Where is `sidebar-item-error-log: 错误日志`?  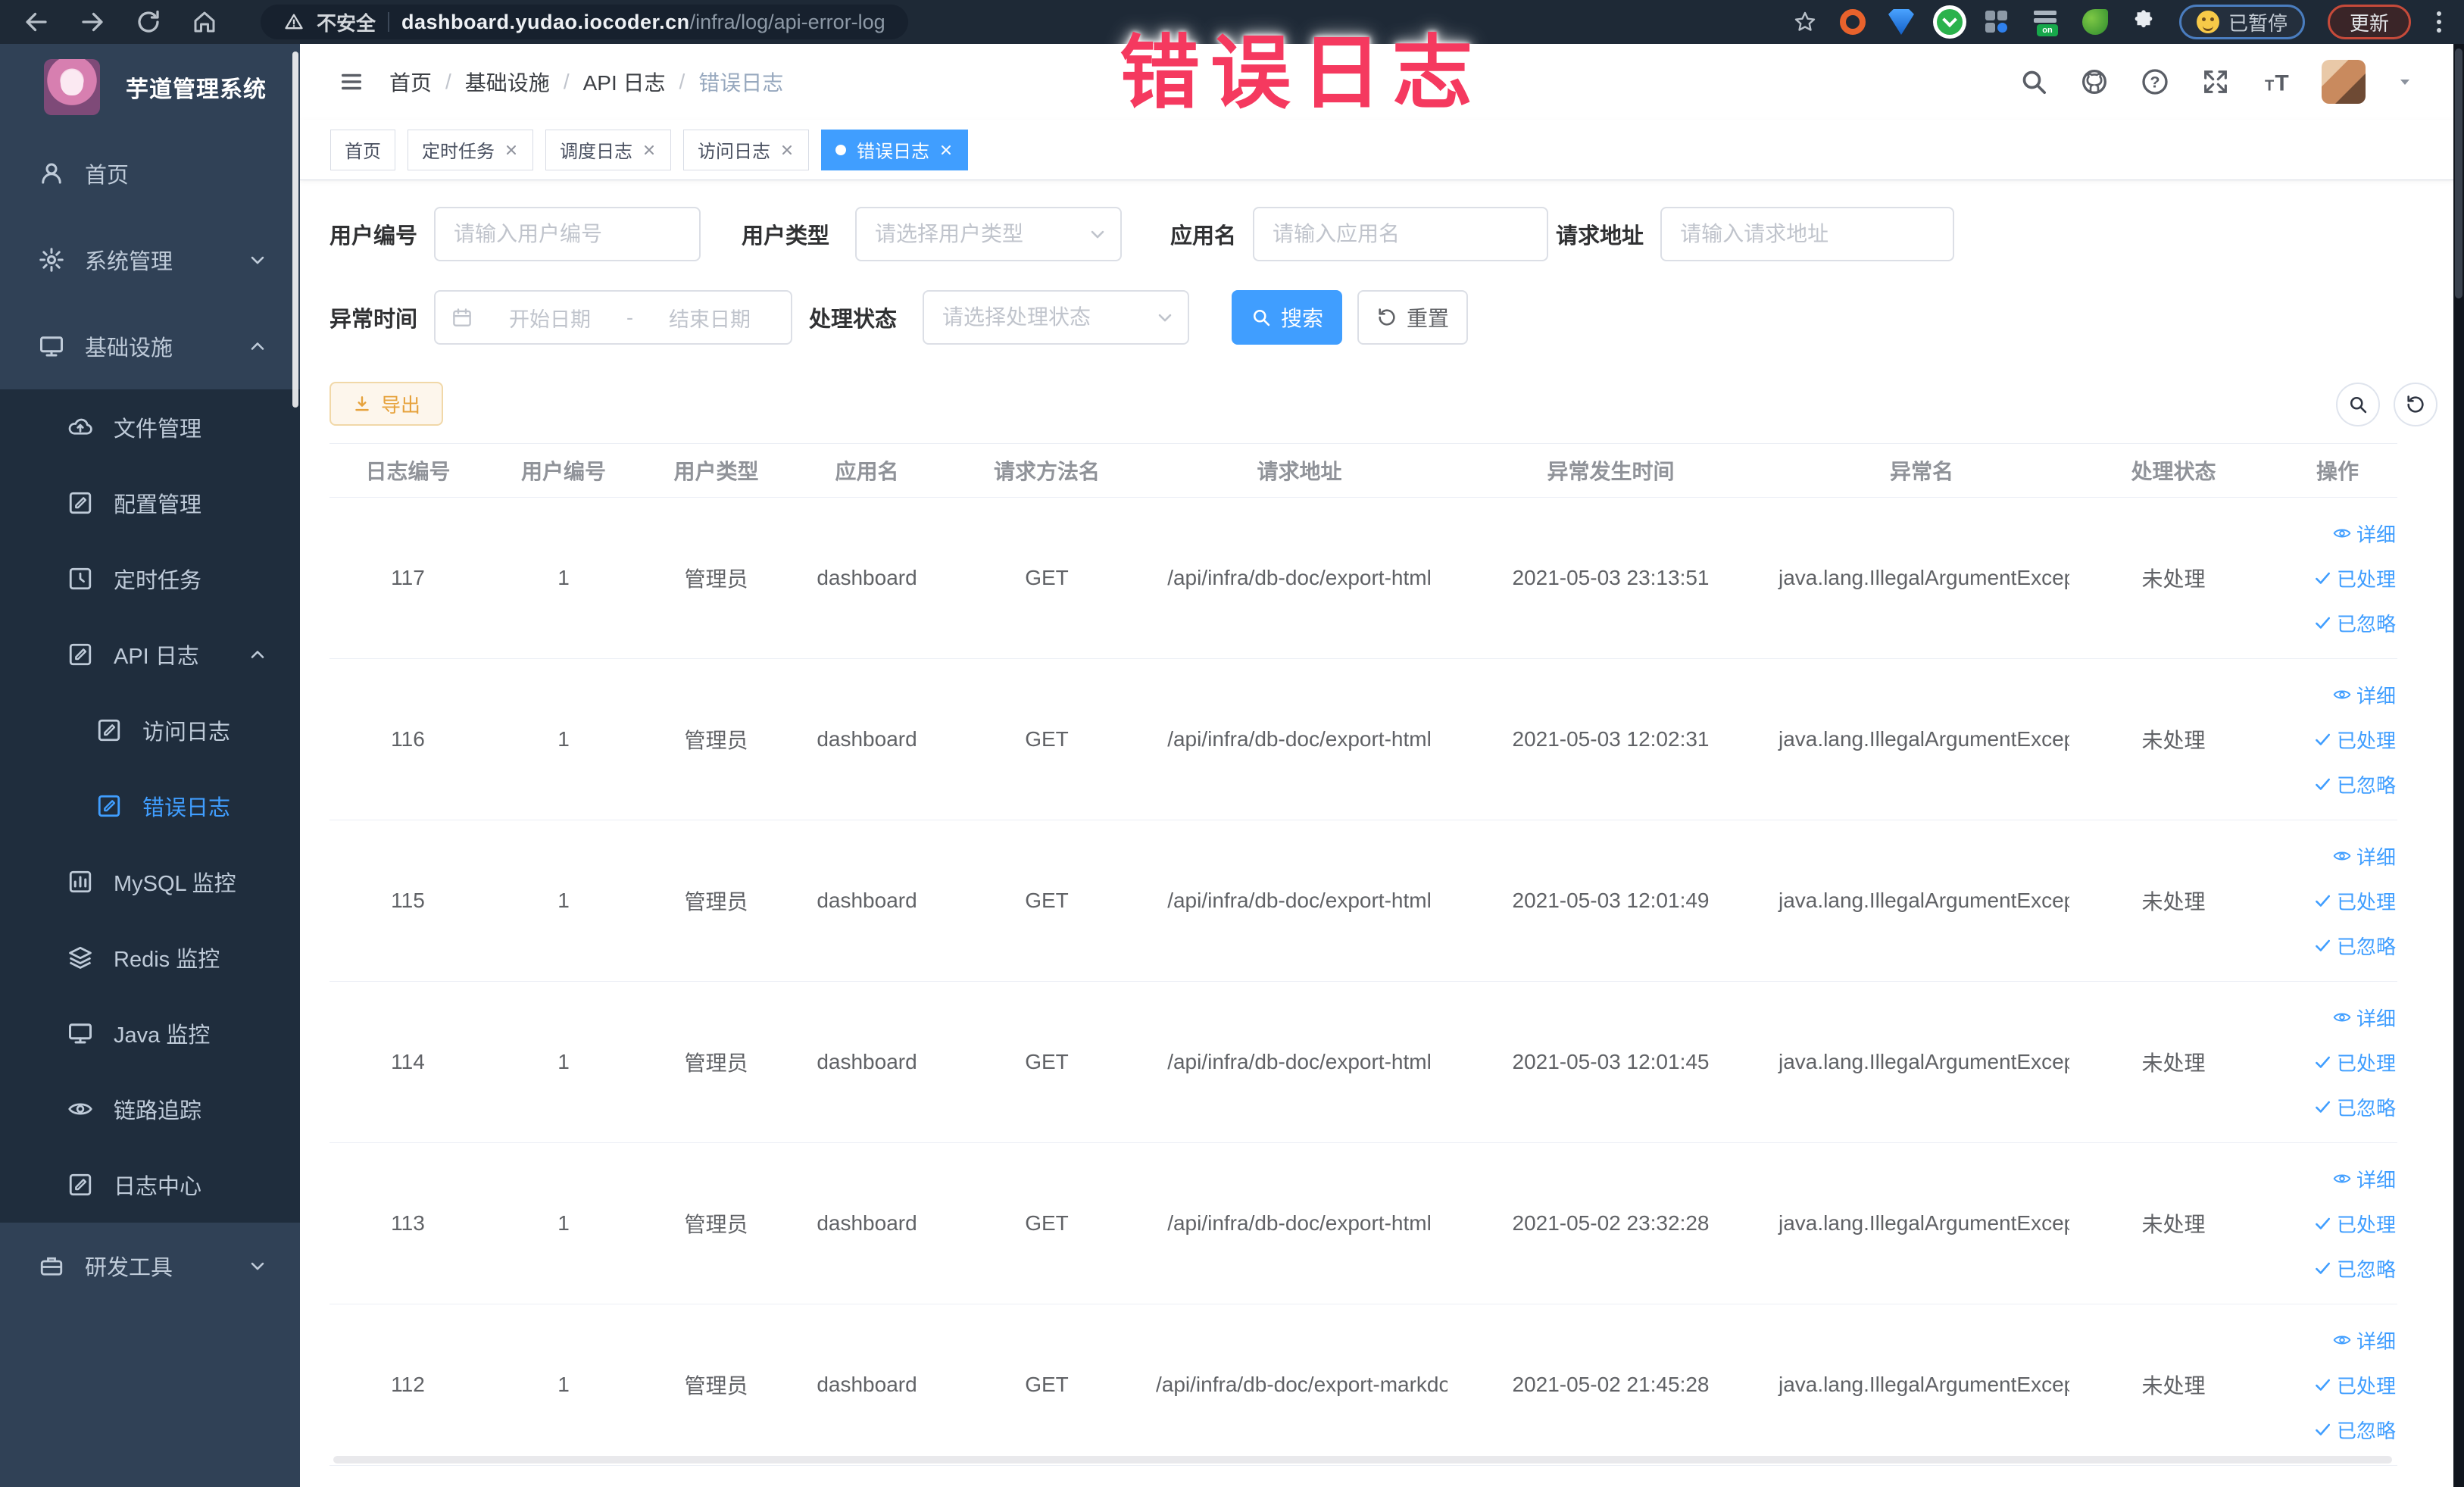
sidebar-item-error-log: 错误日志 is located at coordinates (150, 806).